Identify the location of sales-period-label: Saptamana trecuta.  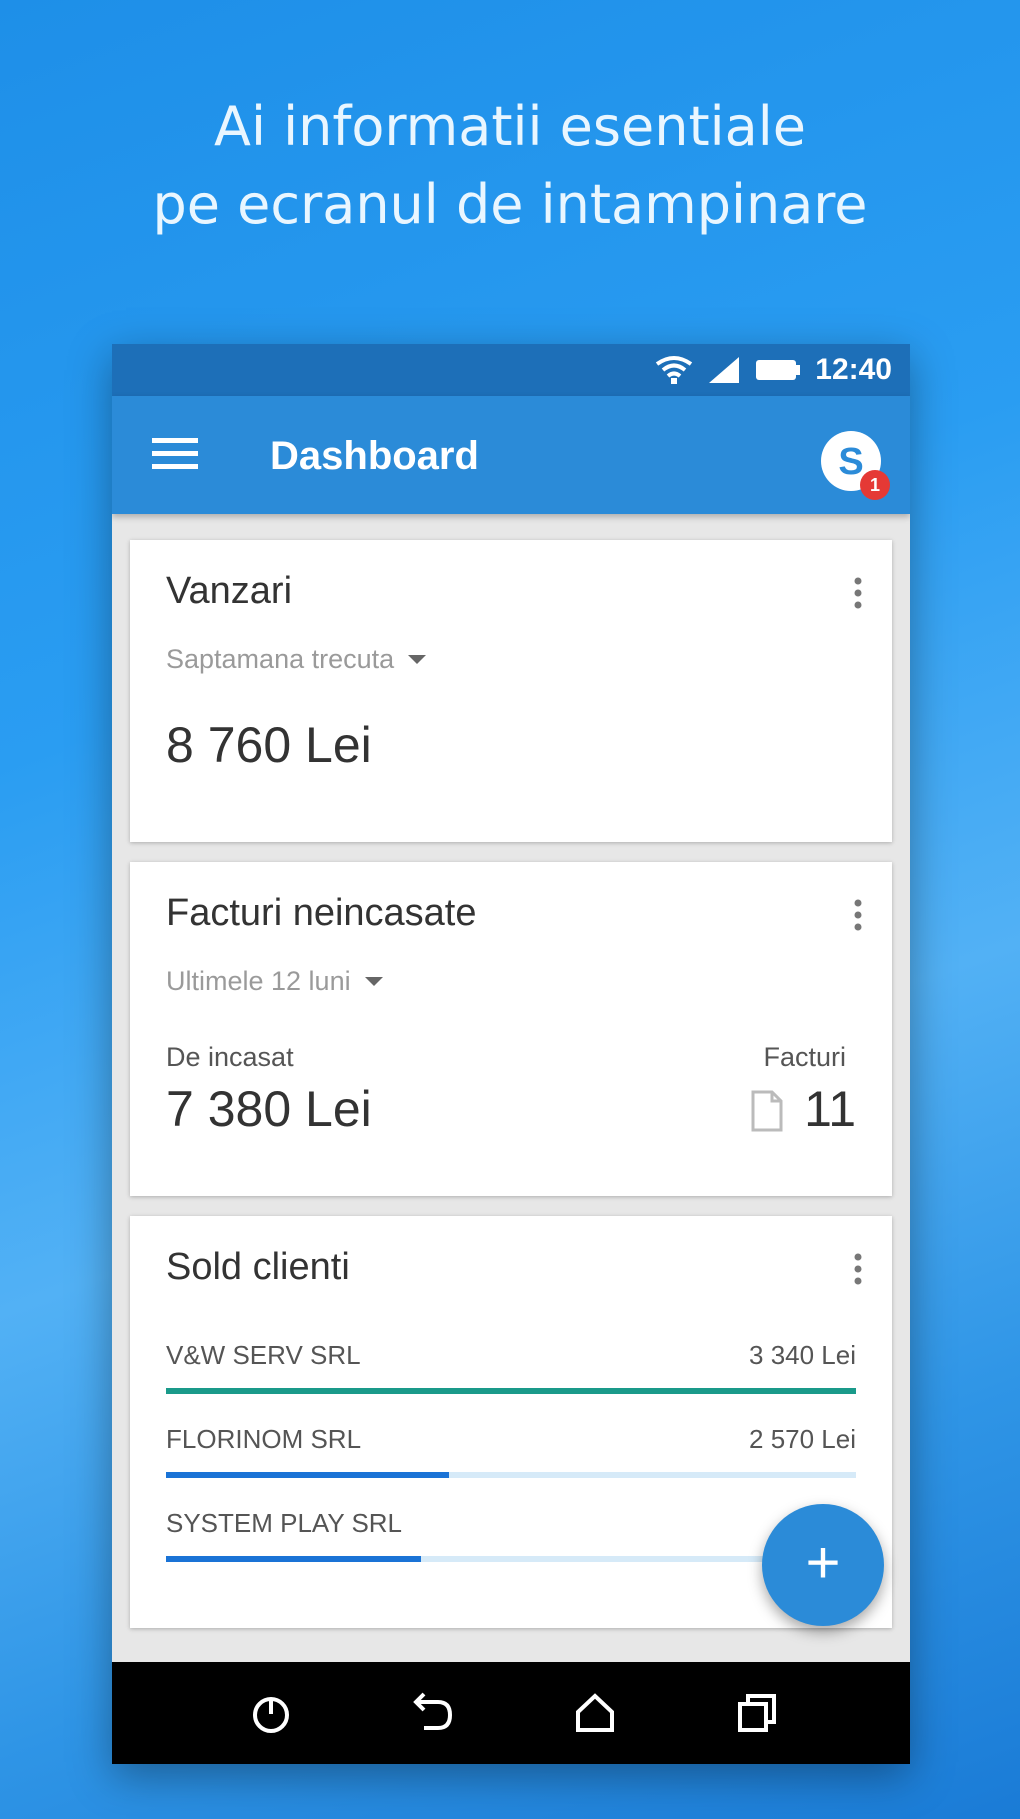
(280, 659).